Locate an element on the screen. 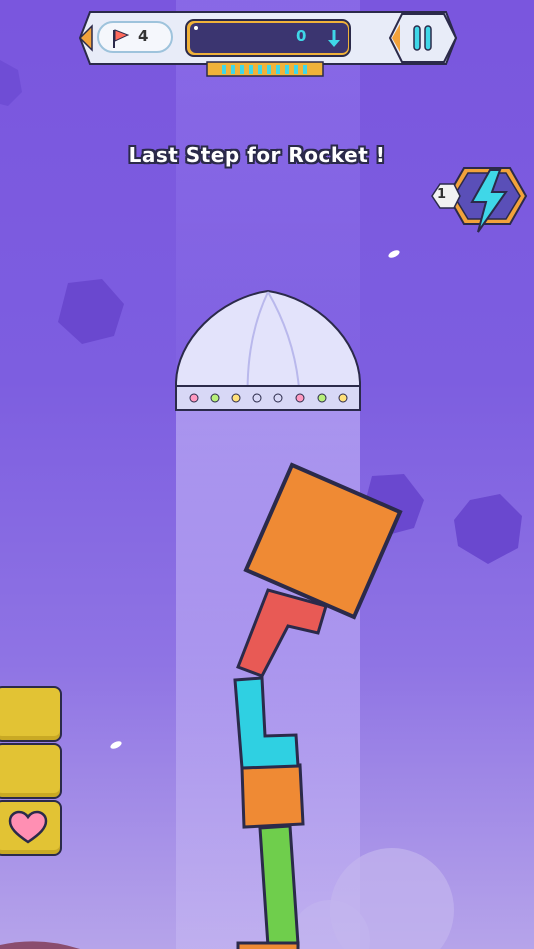  pause-button is located at coordinates (423, 38).